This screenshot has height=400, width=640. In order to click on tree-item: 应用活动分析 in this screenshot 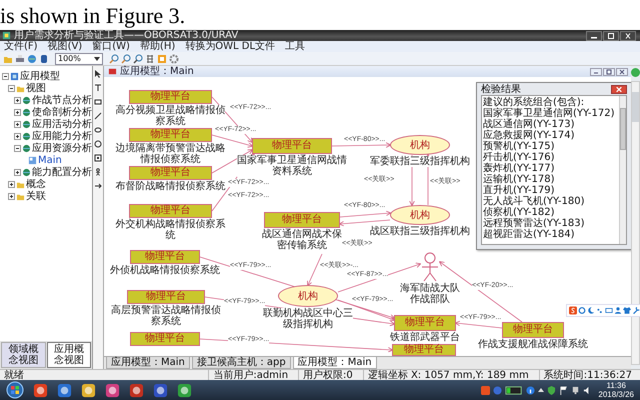, I will do `click(62, 124)`.